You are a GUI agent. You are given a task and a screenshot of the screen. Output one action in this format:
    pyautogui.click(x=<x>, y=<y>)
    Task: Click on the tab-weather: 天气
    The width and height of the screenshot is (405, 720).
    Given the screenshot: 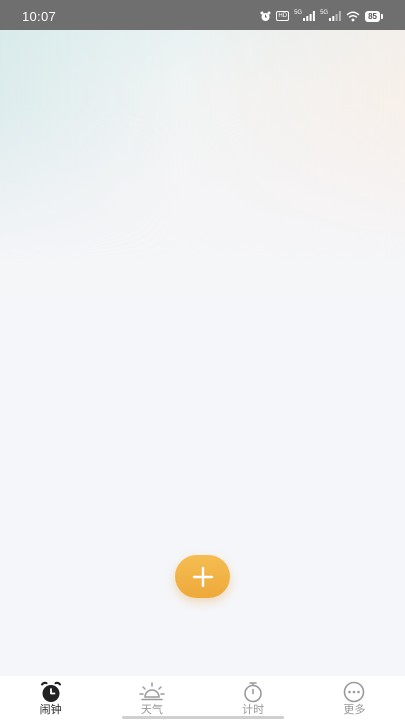 What is the action you would take?
    pyautogui.click(x=151, y=698)
    